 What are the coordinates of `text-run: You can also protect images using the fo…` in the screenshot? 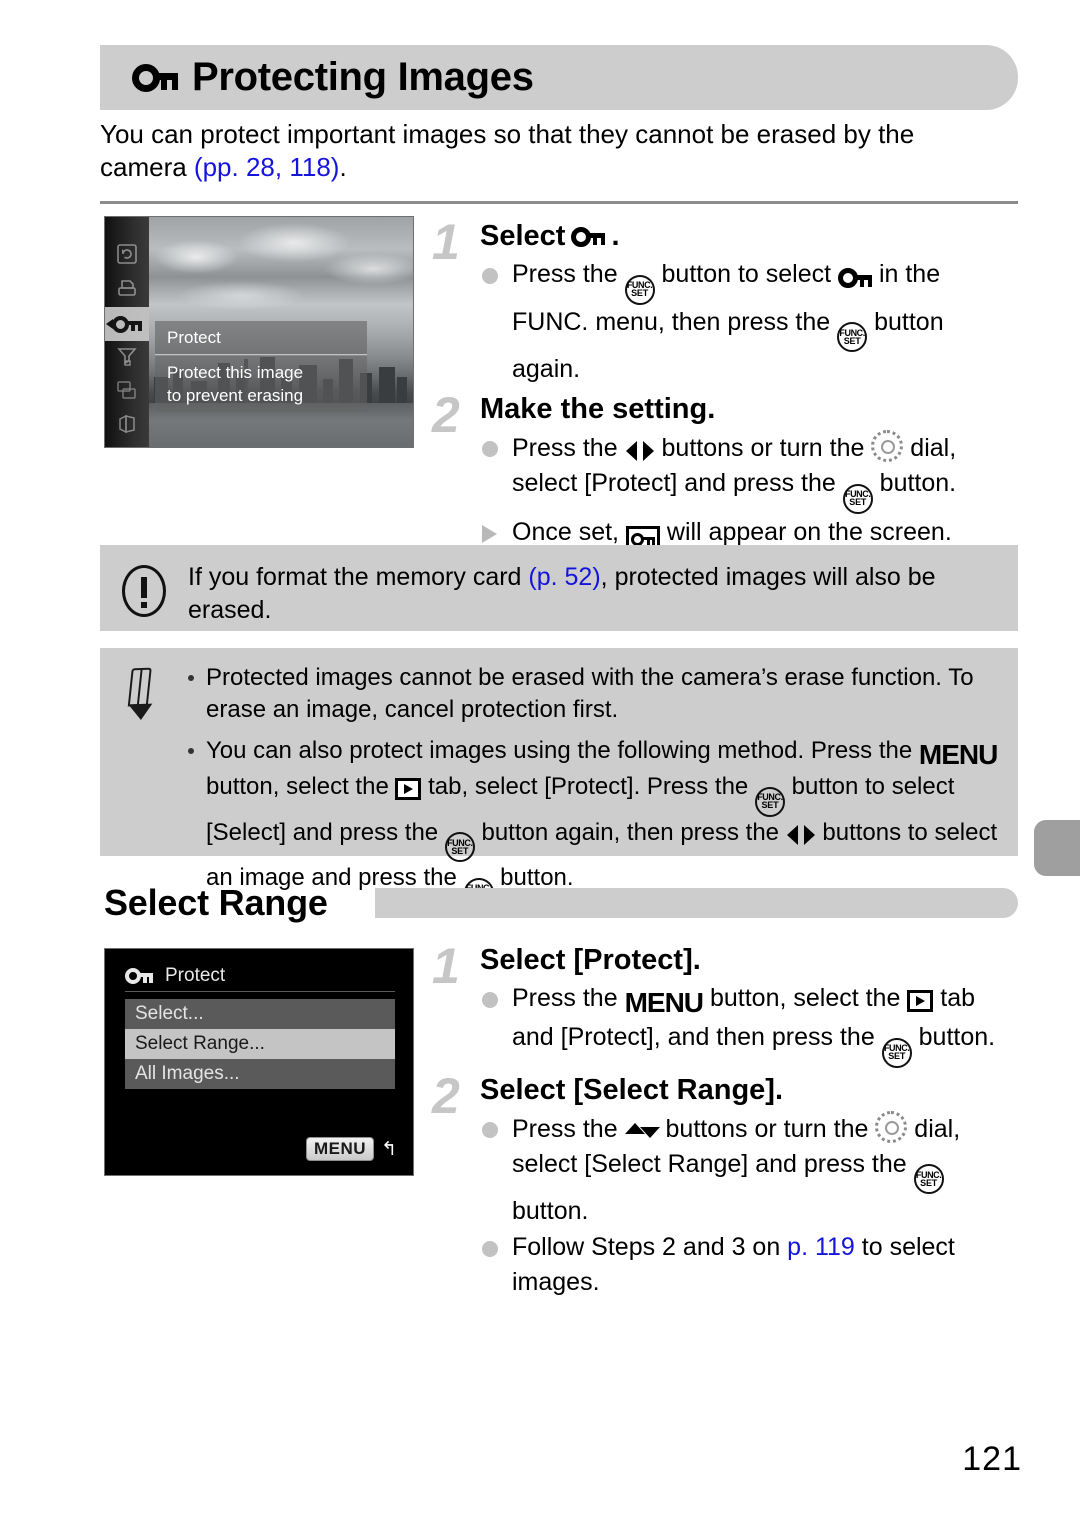 It's located at (562, 750).